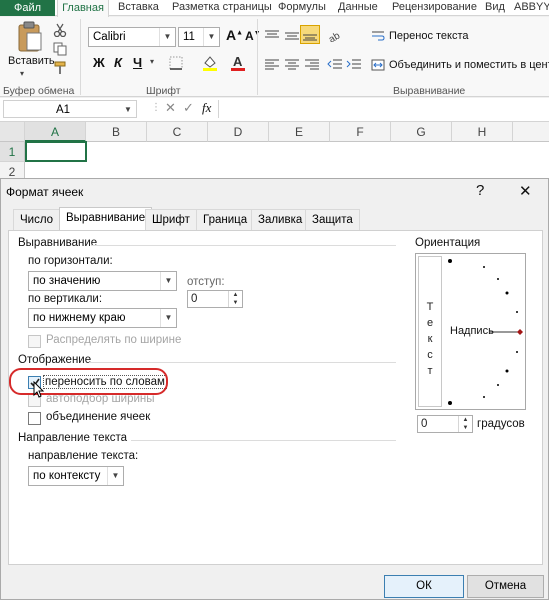  Describe the element at coordinates (430, 323) in the screenshot. I see `vertical-text-char: е` at that location.